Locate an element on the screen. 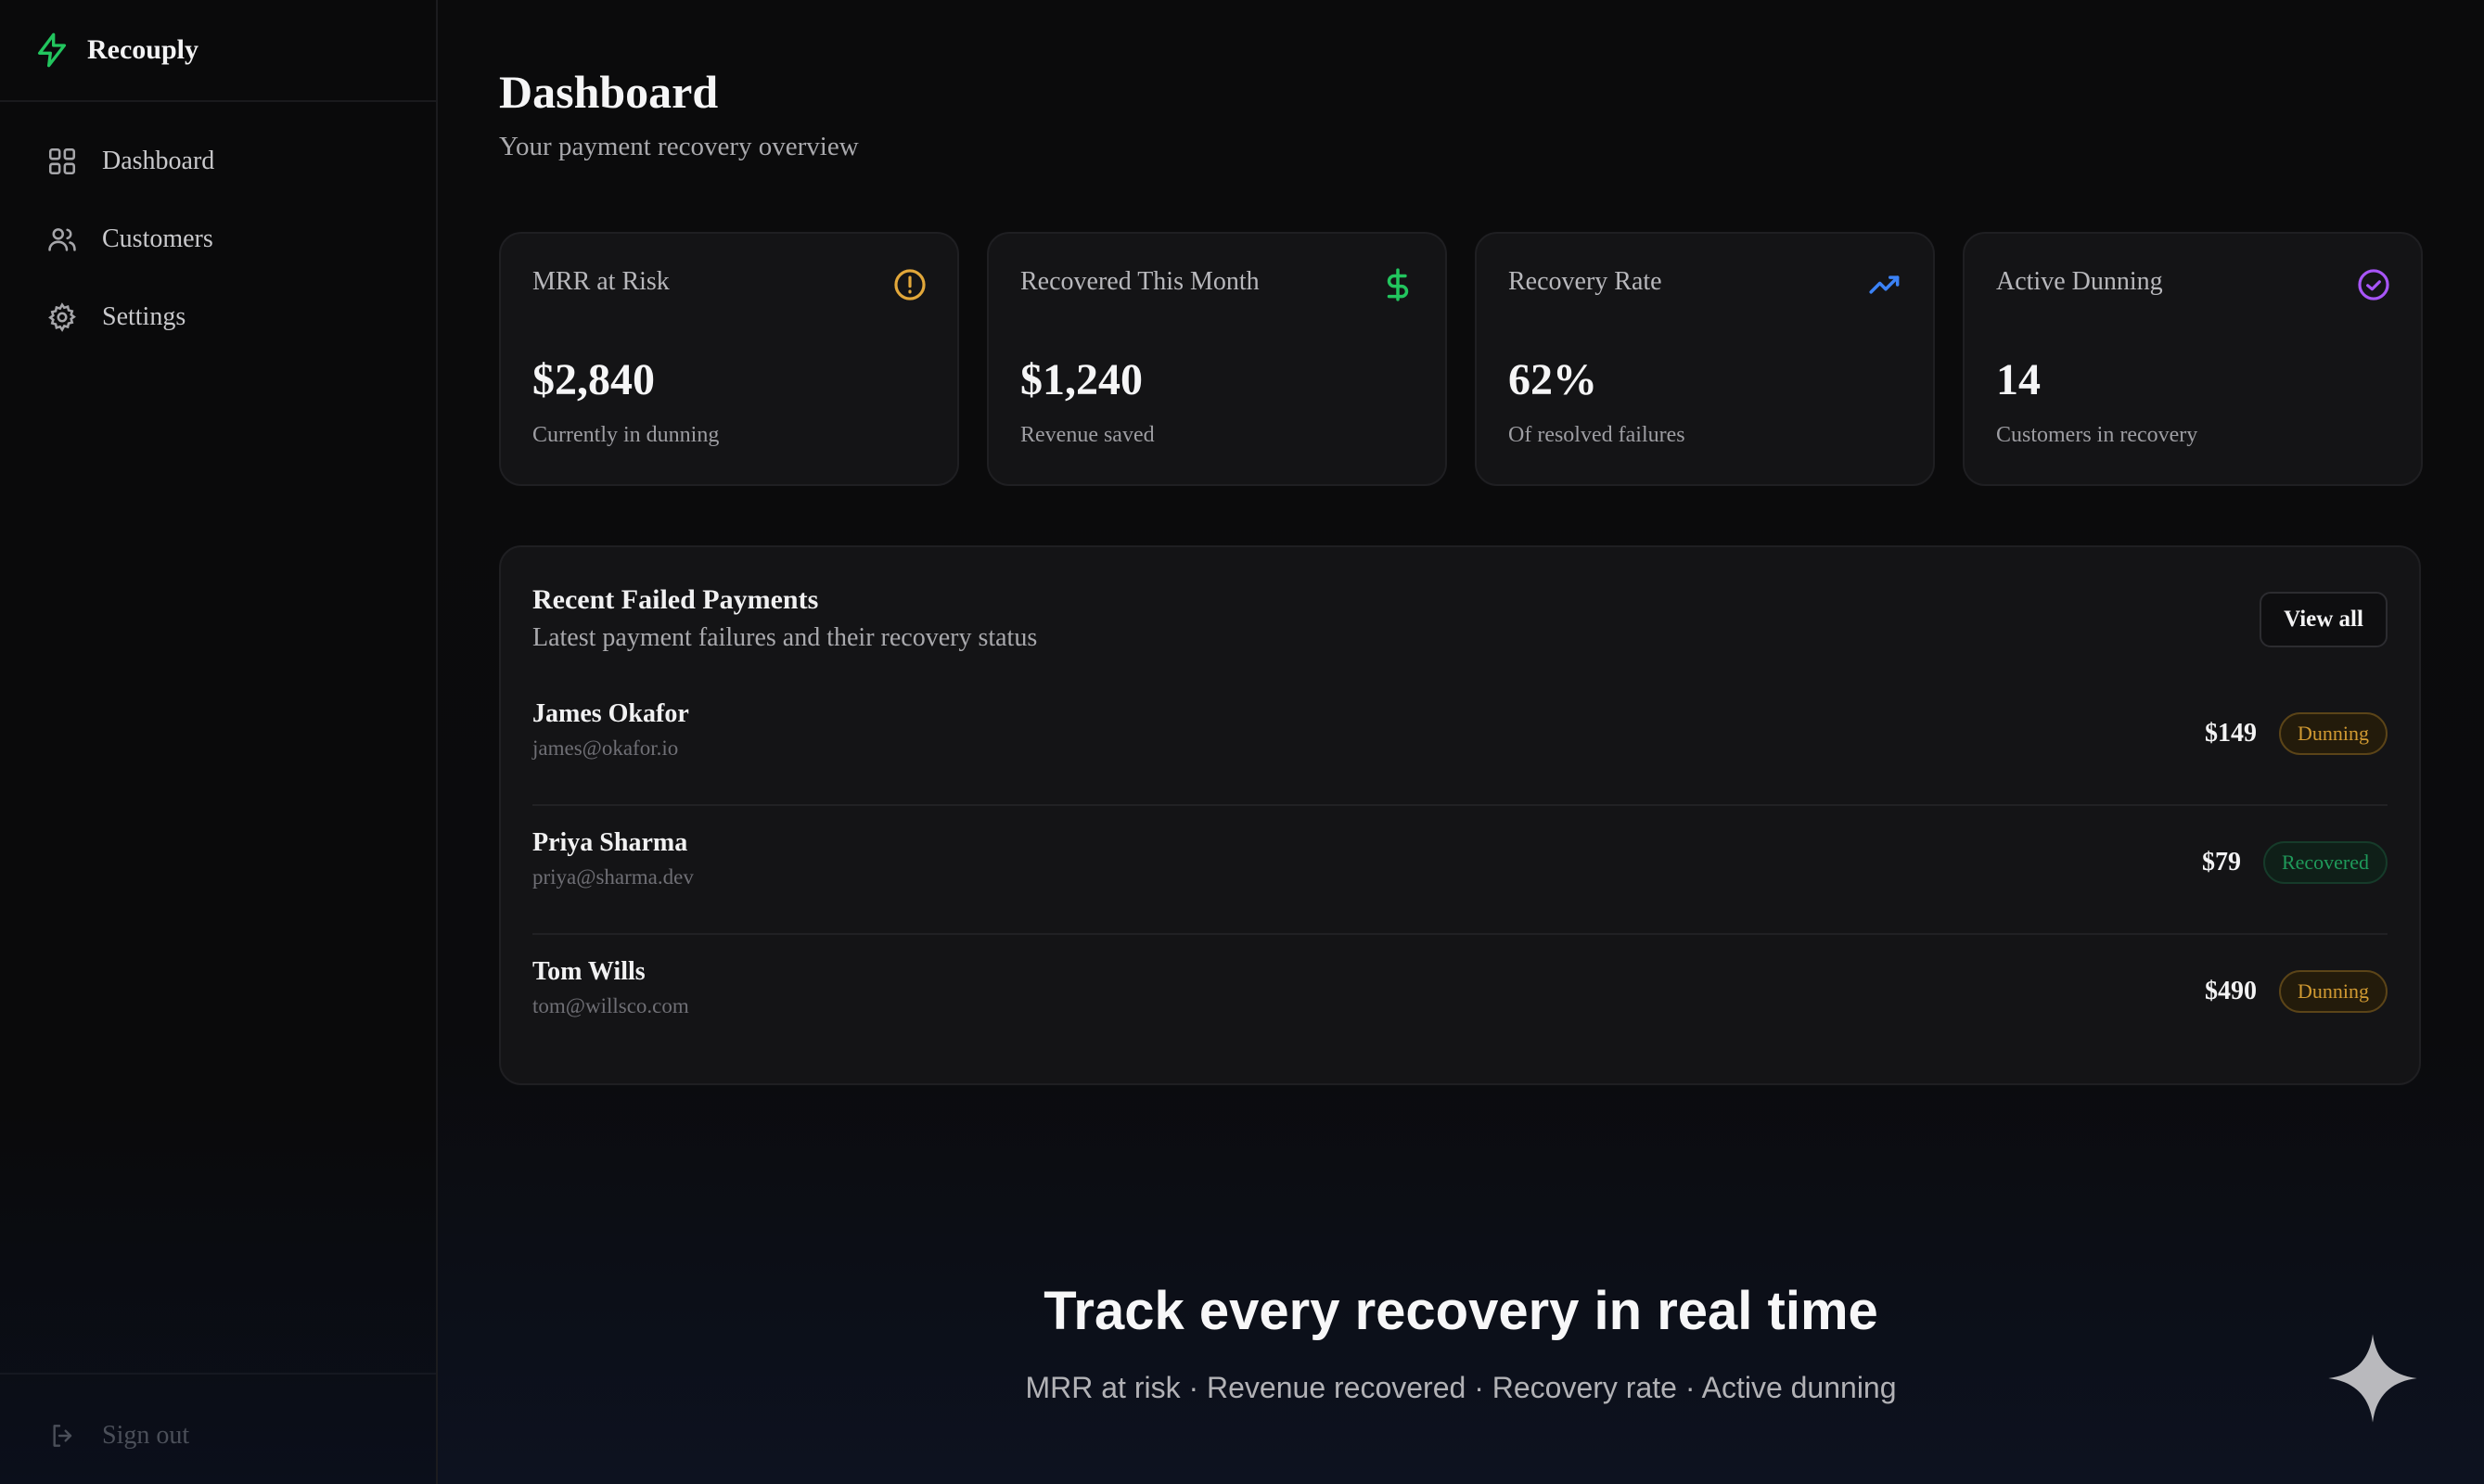 This screenshot has height=1484, width=2484. payment-amount: $490 is located at coordinates (2231, 991).